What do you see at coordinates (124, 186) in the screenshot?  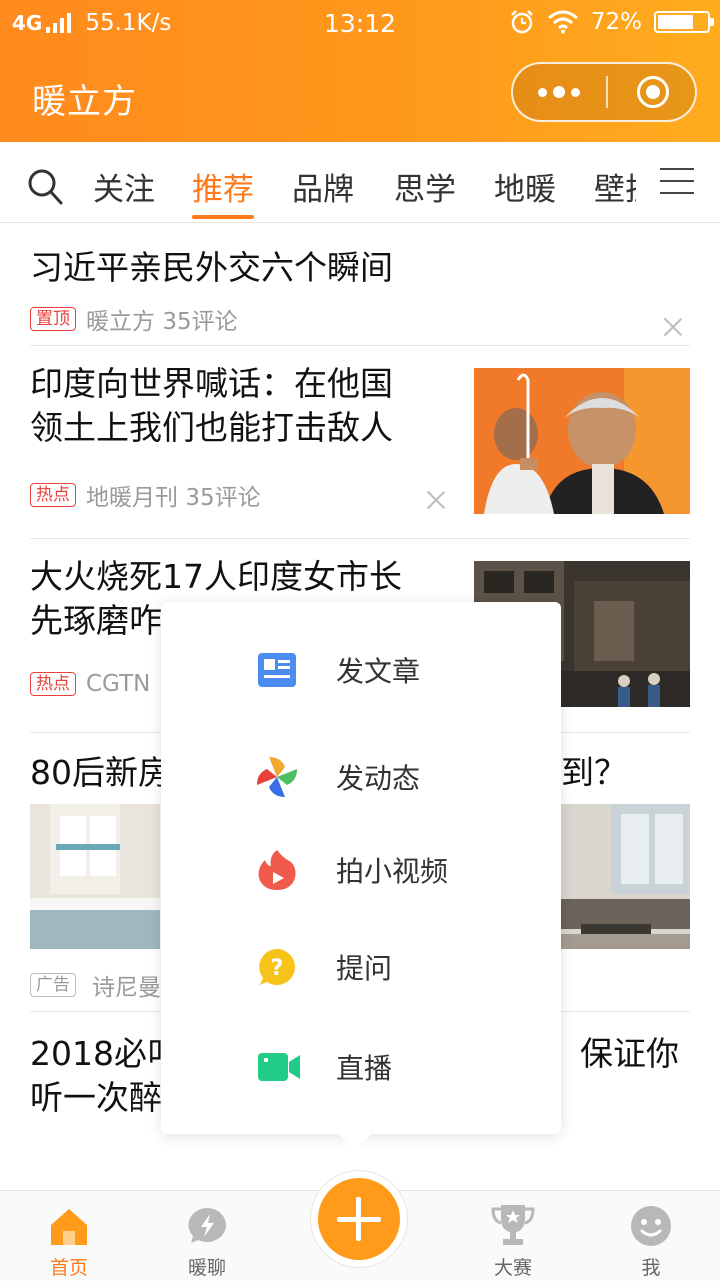 I see `tab-follow: 关注` at bounding box center [124, 186].